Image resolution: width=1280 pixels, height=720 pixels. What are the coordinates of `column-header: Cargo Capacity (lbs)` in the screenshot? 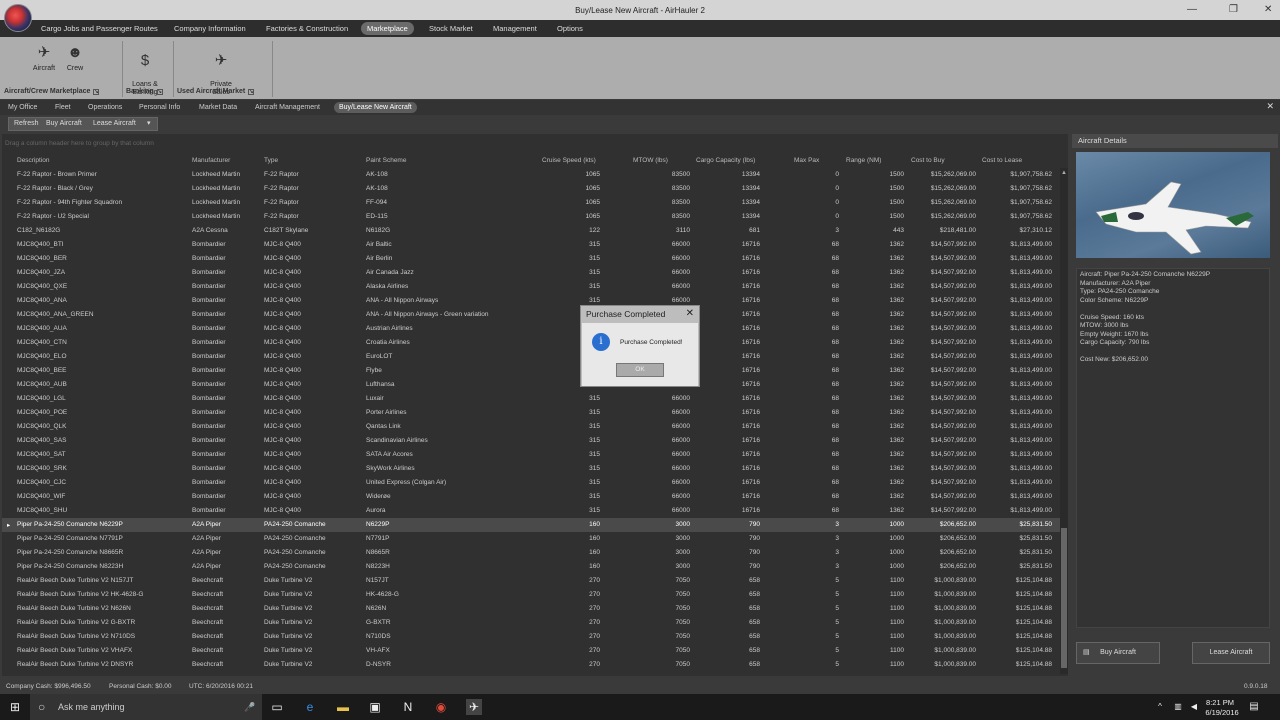 It's located at (725, 160).